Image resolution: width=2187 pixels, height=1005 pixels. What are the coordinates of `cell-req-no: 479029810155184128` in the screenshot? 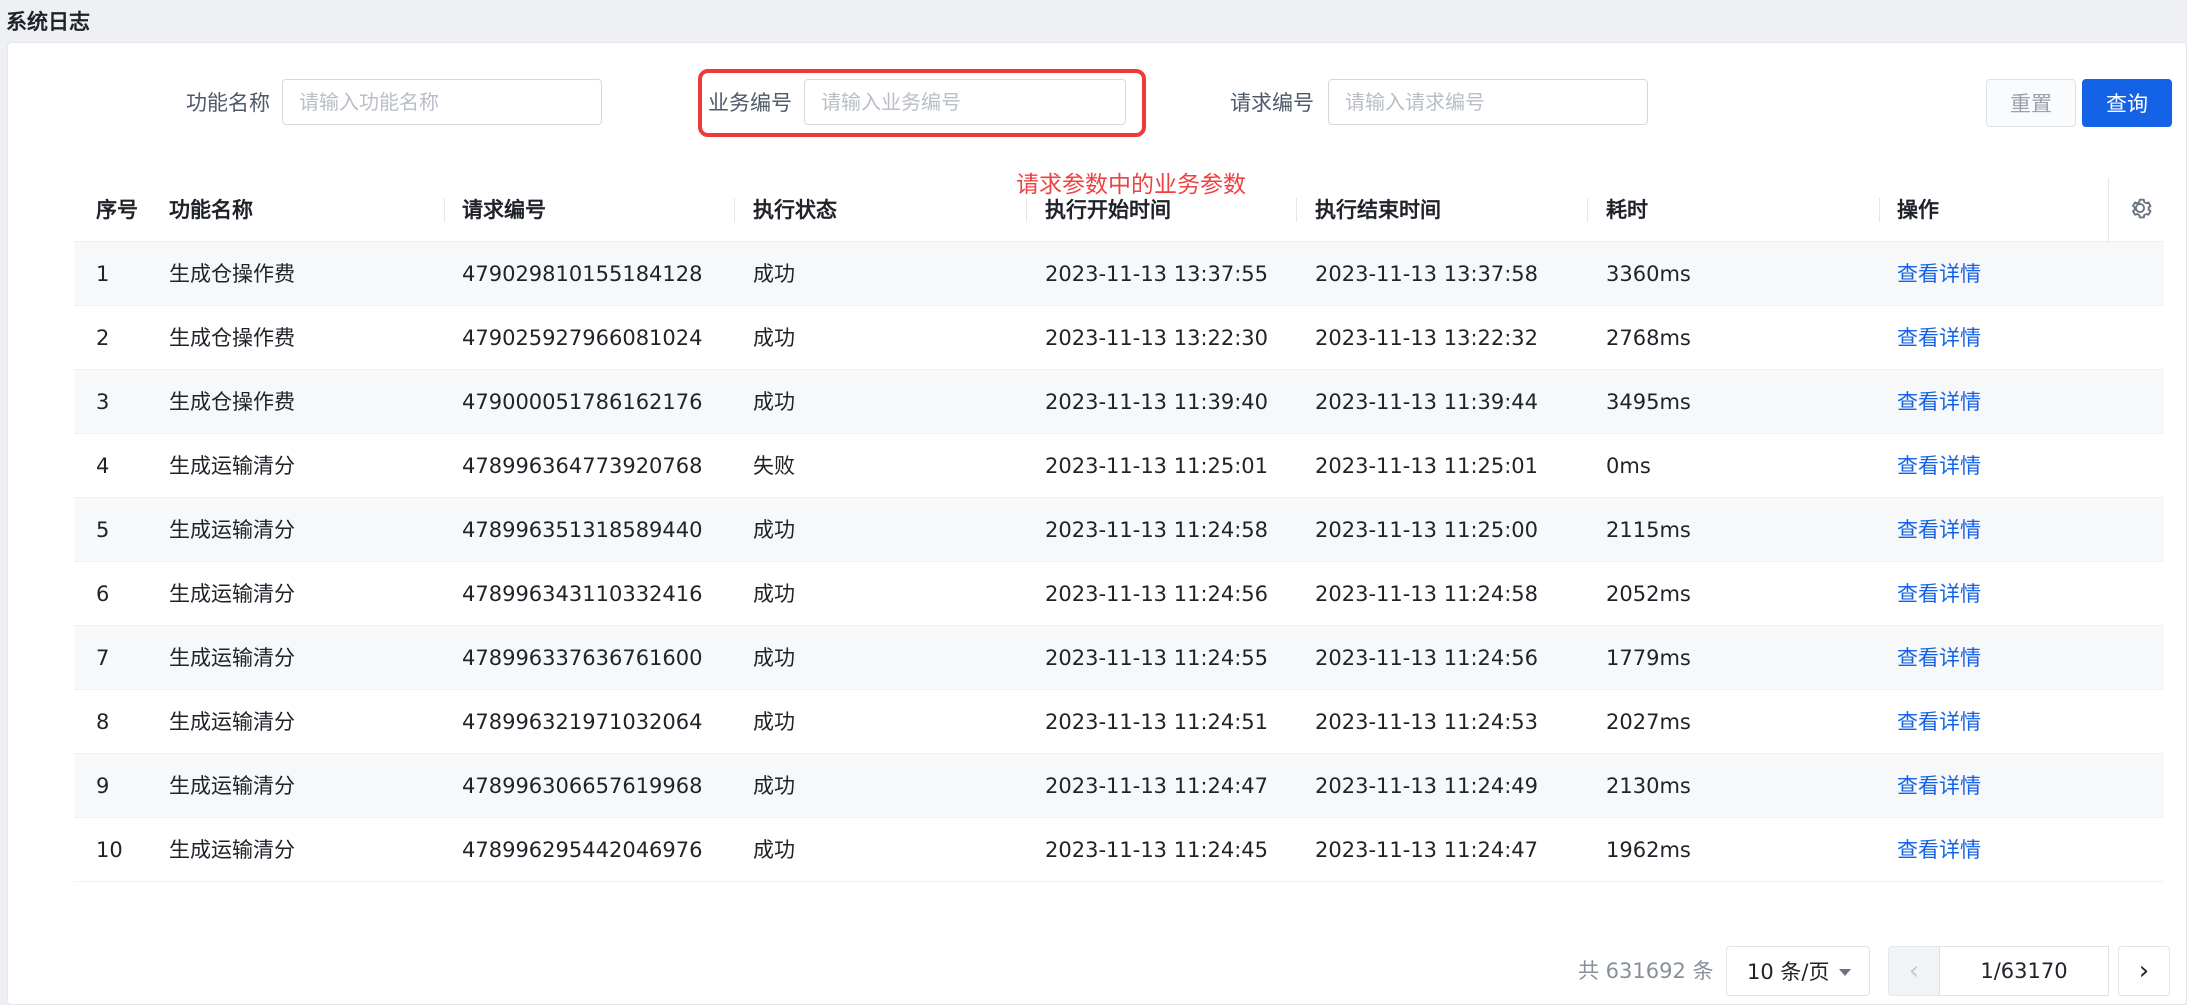 It's located at (582, 274).